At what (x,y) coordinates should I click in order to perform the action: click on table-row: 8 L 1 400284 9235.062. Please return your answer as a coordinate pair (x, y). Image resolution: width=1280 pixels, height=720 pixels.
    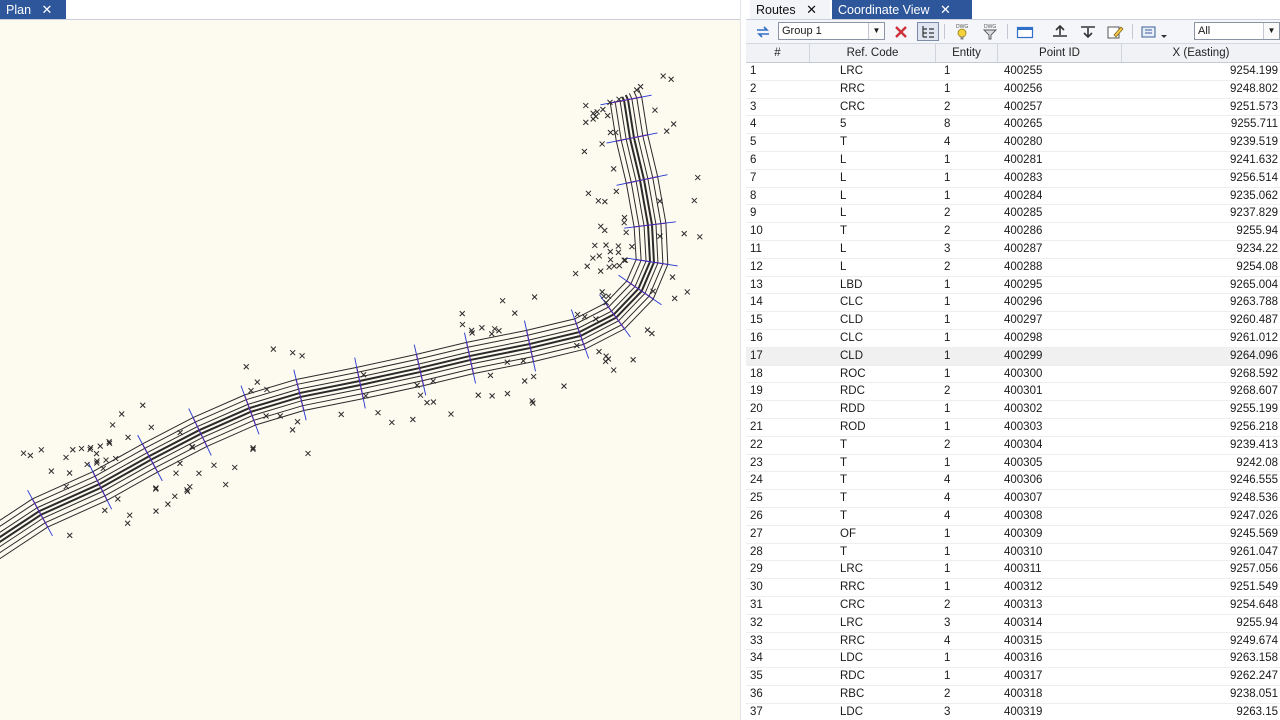
    Looking at the image, I should click on (1013, 197).